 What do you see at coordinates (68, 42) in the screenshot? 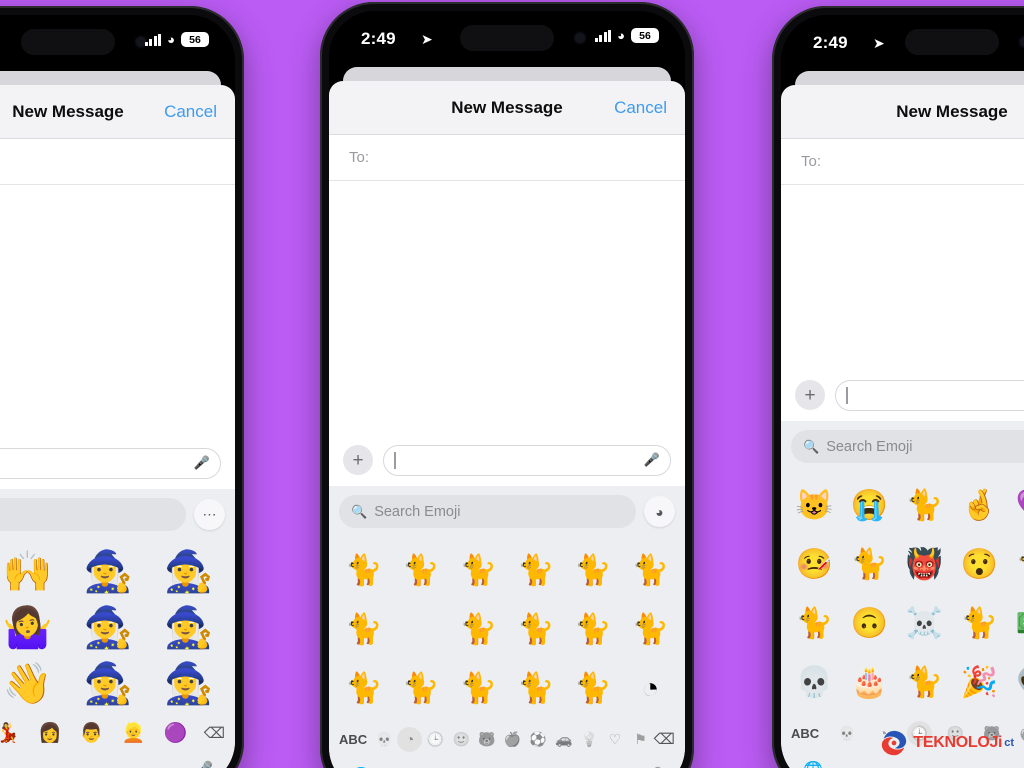
I see `dynamic-island` at bounding box center [68, 42].